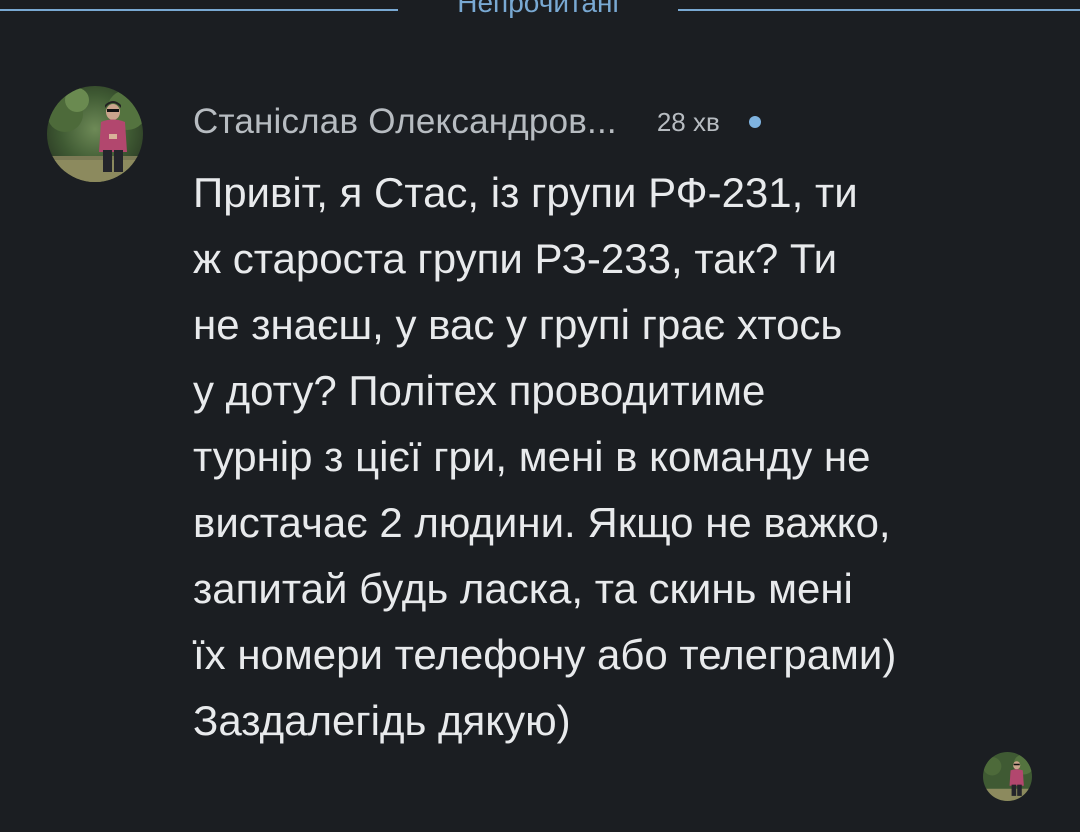 The height and width of the screenshot is (832, 1080). What do you see at coordinates (532, 456) in the screenshot?
I see `message-line: турнір з цієї гри, мені в команду не` at bounding box center [532, 456].